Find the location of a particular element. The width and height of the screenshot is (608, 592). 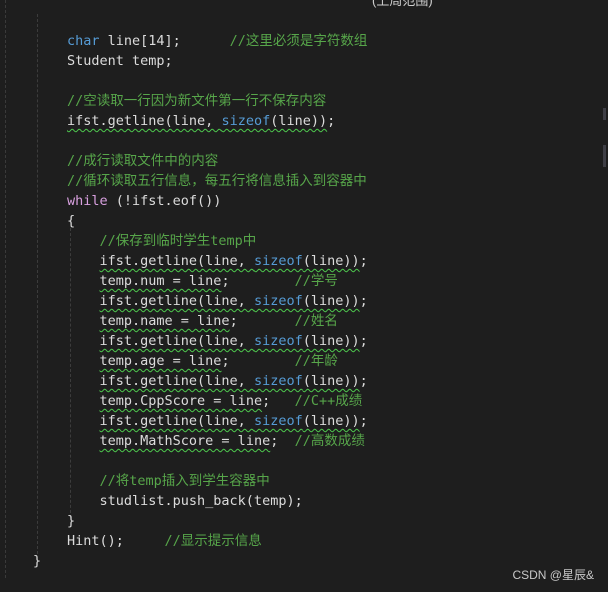

code-token: //姓名 is located at coordinates (316, 321).